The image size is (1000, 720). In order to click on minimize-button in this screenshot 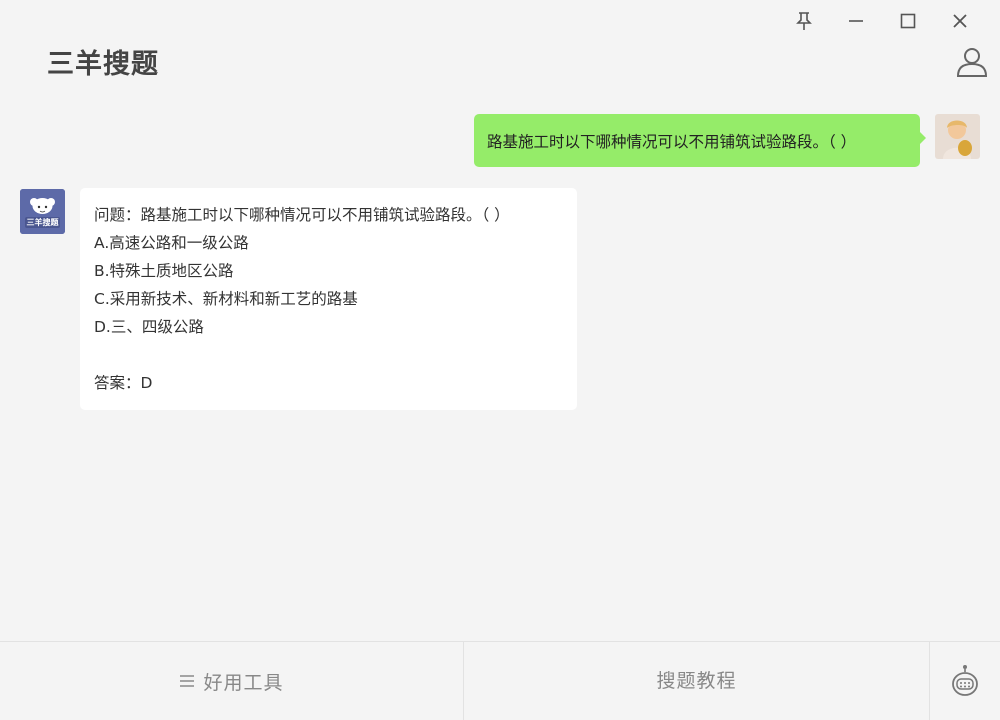, I will do `click(856, 21)`.